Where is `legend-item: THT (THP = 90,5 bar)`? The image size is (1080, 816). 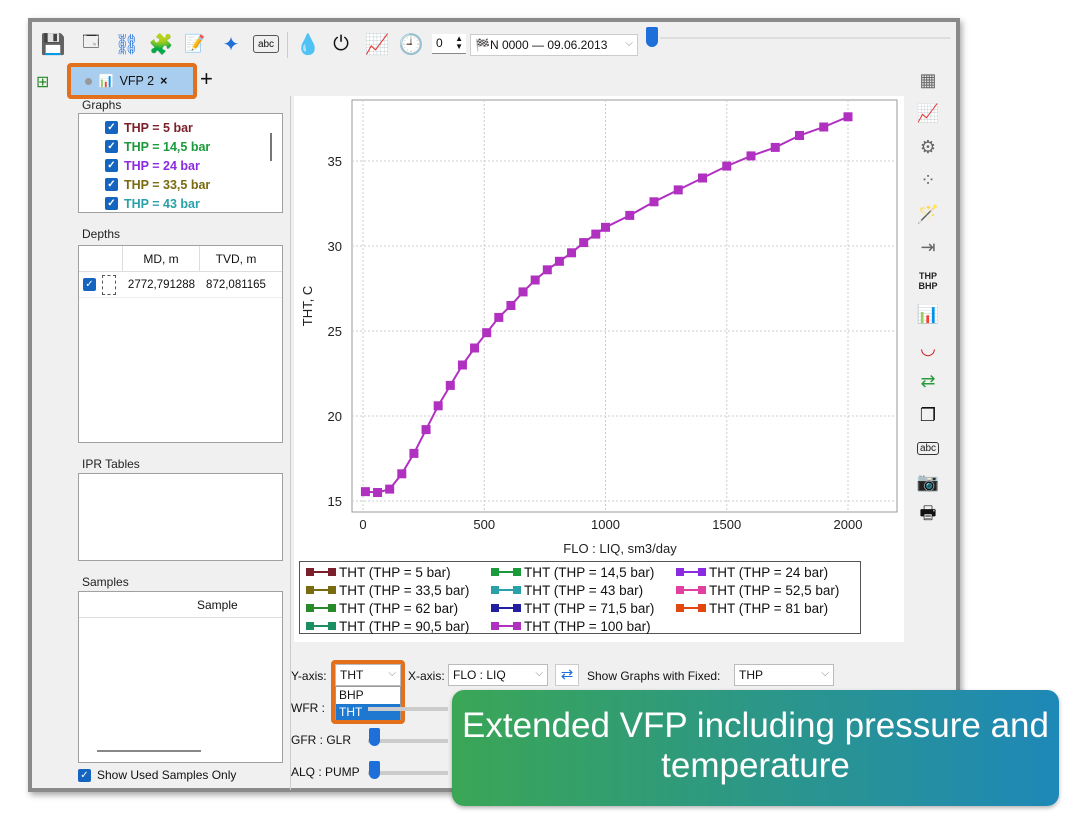 legend-item: THT (THP = 90,5 bar) is located at coordinates (398, 626).